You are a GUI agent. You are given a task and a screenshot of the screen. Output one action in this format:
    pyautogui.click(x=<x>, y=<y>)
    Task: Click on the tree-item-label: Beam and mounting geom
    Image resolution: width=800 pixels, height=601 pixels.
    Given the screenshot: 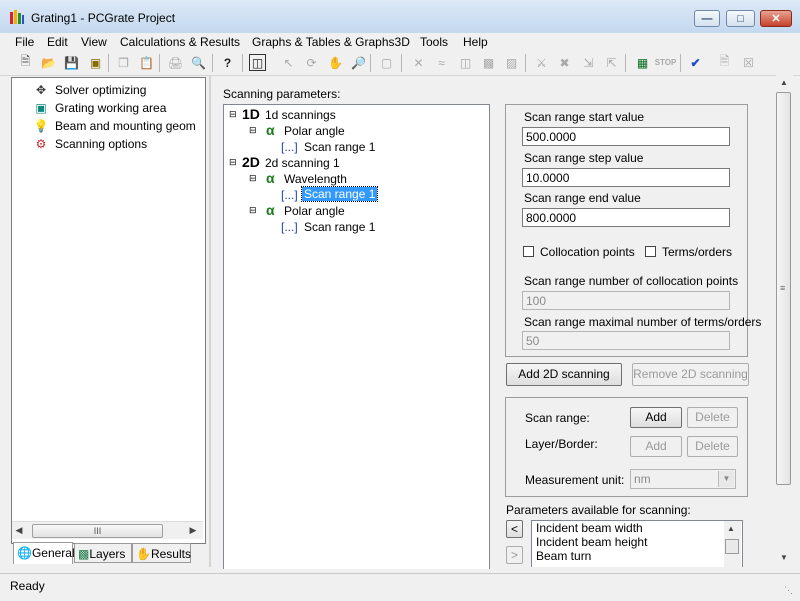 What is the action you would take?
    pyautogui.click(x=125, y=126)
    